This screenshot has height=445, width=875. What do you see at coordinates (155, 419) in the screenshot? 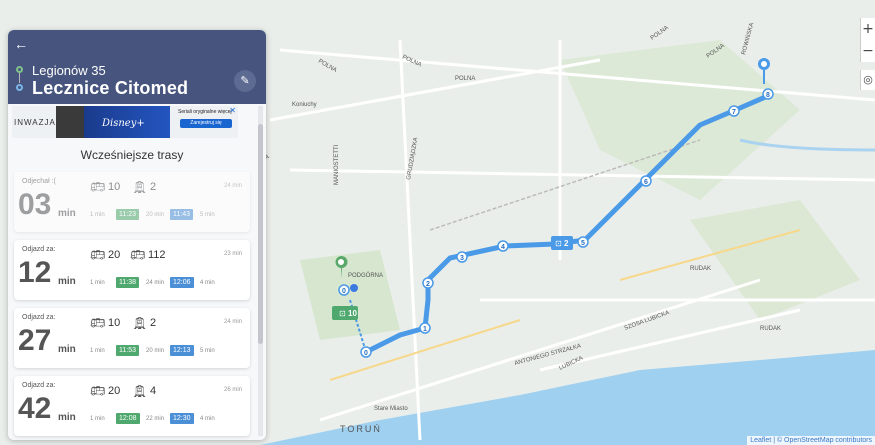
I see `ride-time: 22 min` at bounding box center [155, 419].